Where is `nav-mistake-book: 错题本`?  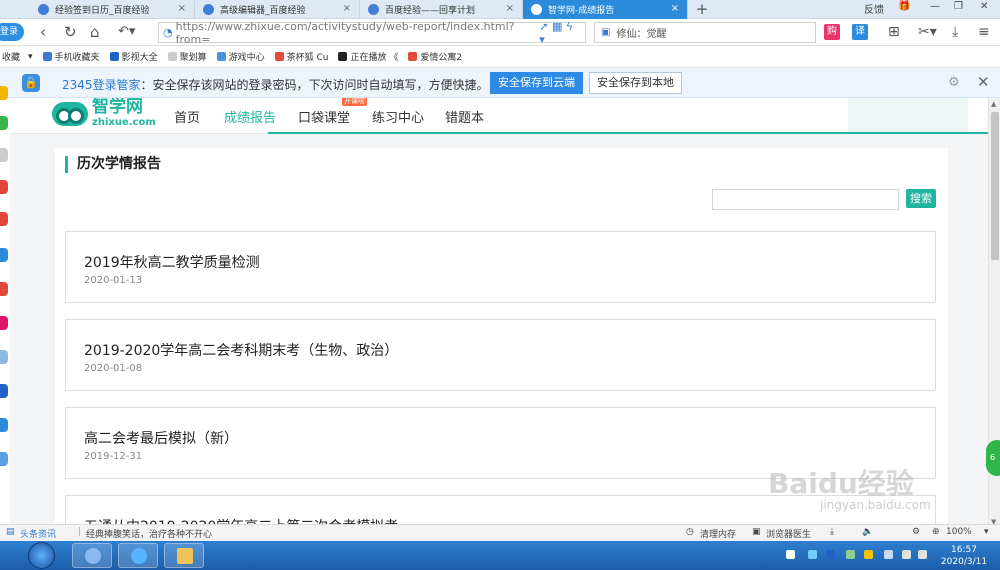
nav-mistake-book: 错题本 is located at coordinates (464, 116).